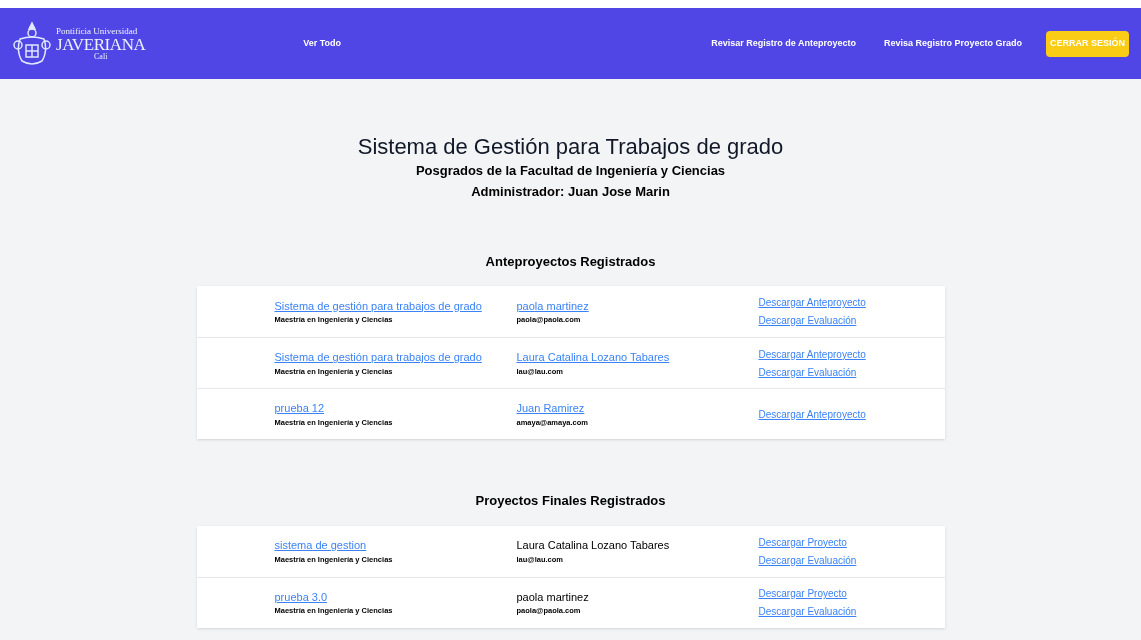 The height and width of the screenshot is (640, 1141). Describe the element at coordinates (32, 43) in the screenshot. I see `crest-icon` at that location.